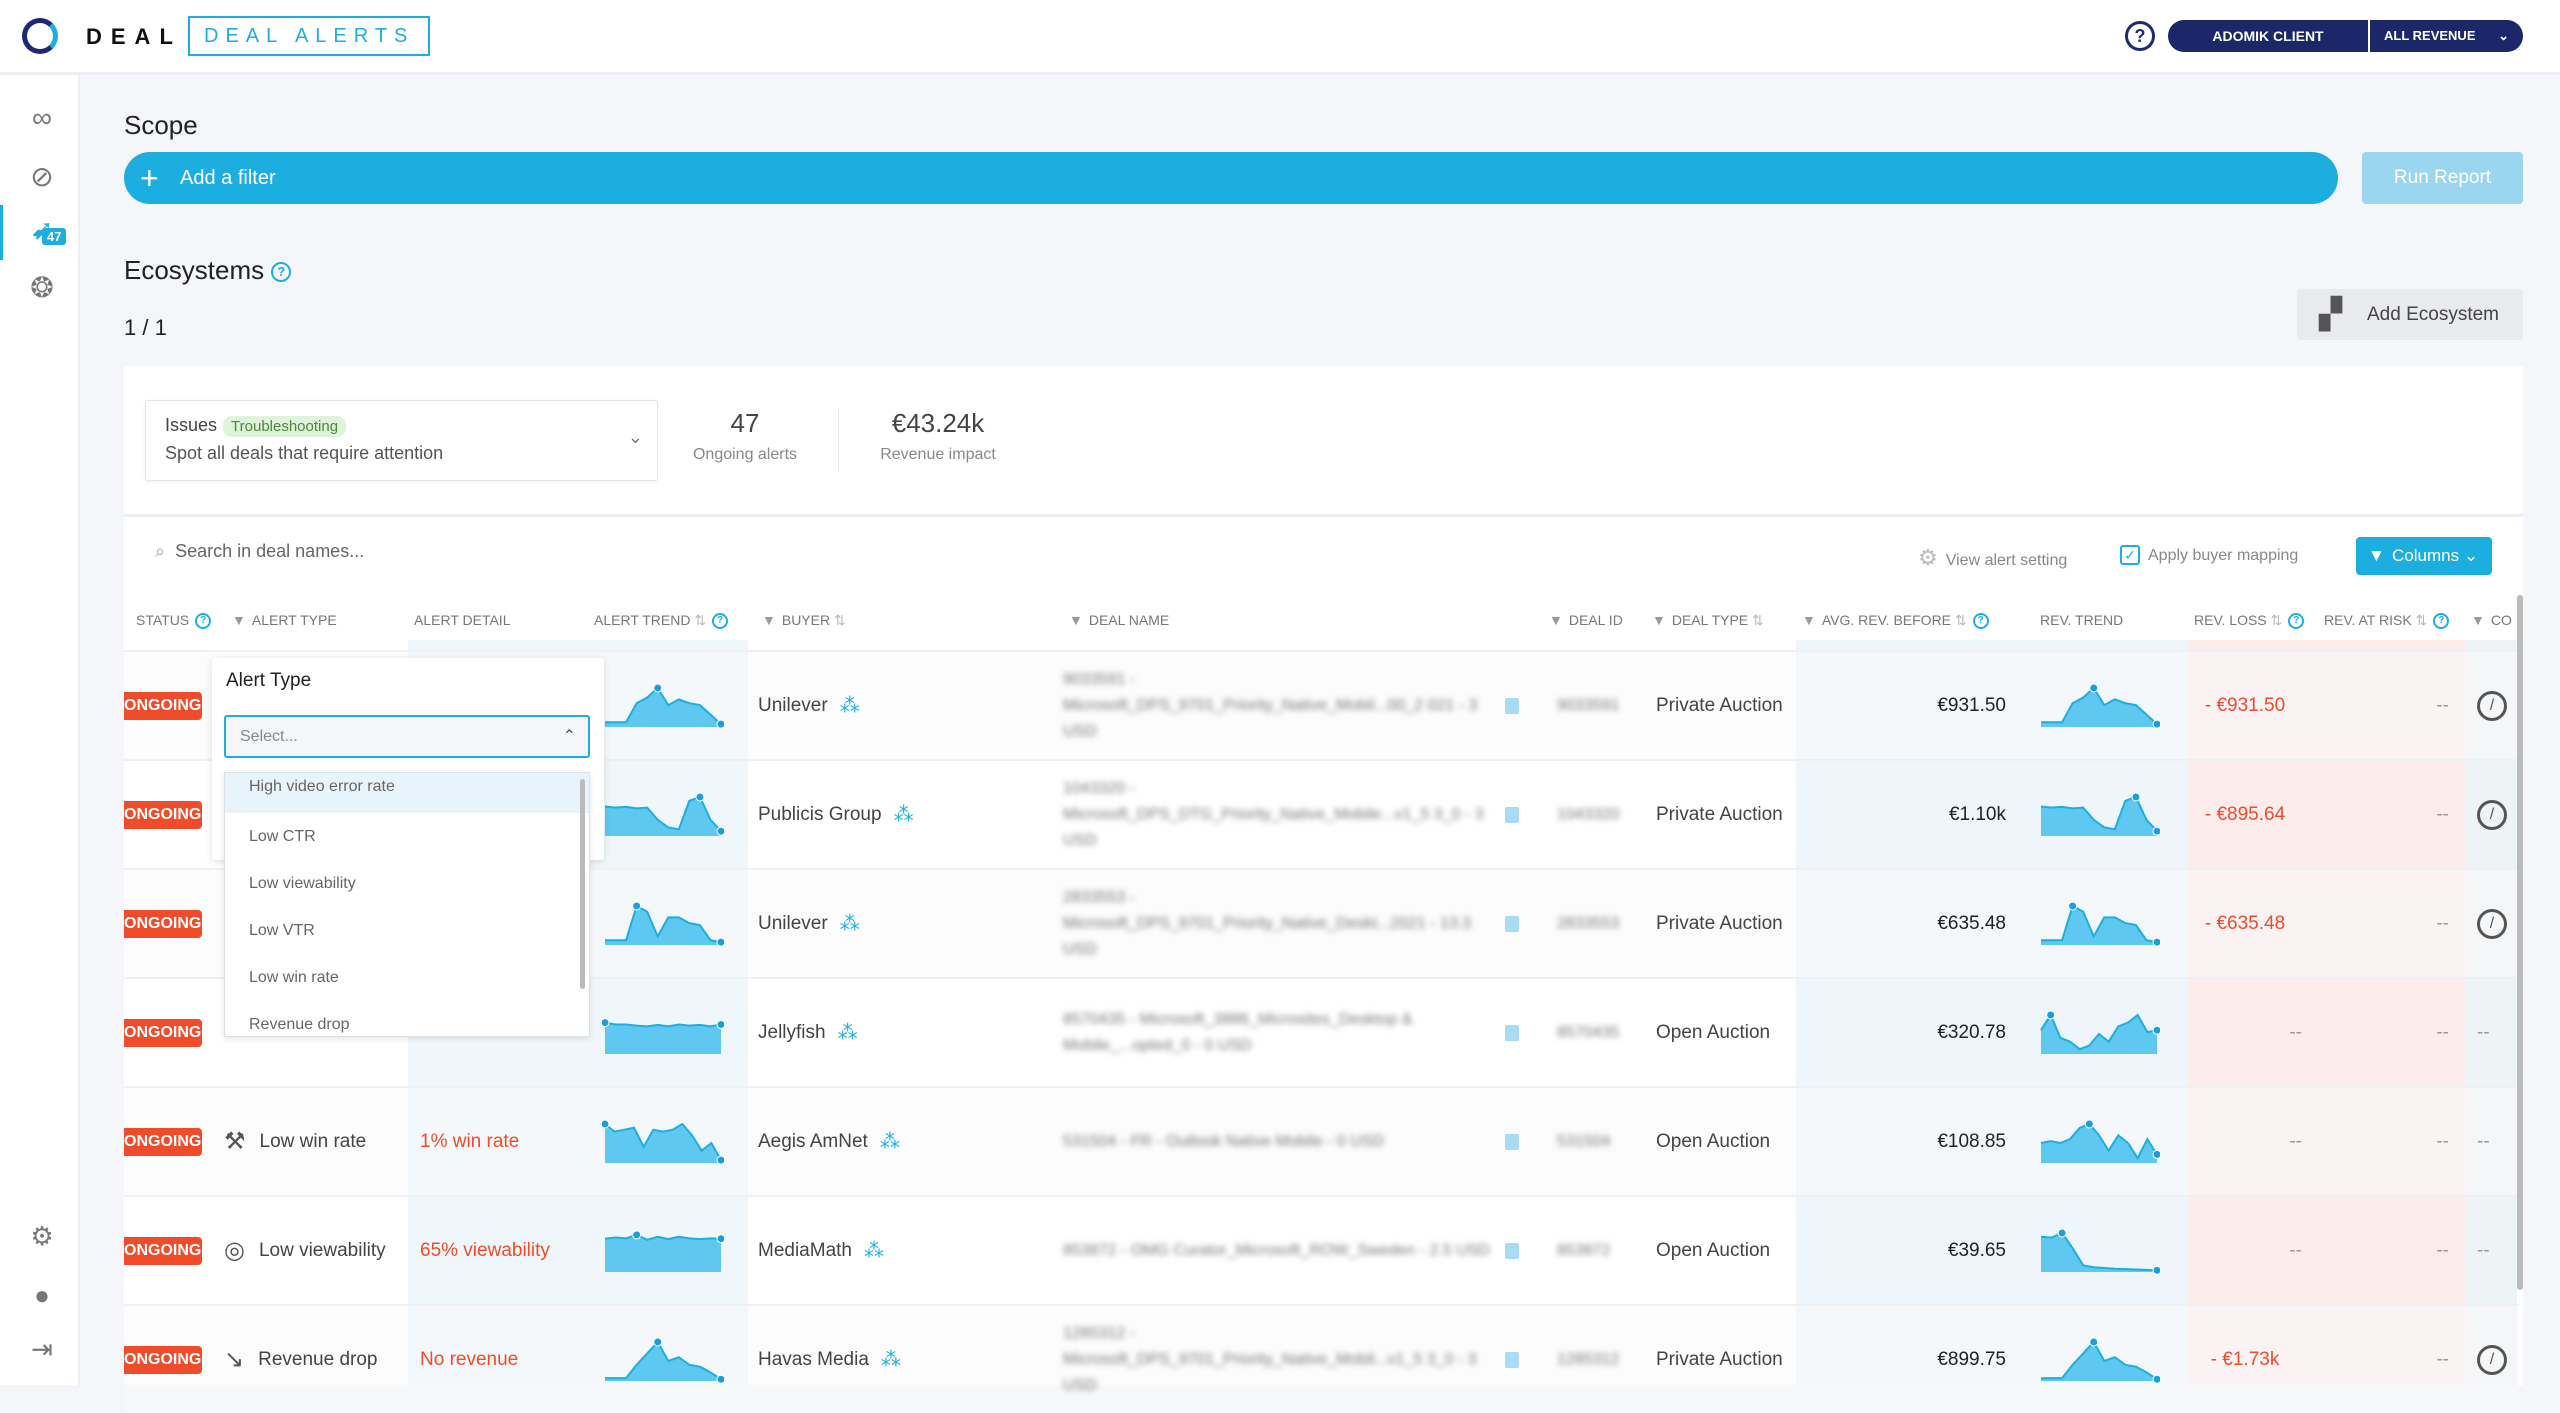 This screenshot has width=2560, height=1413. Describe the element at coordinates (1119, 620) in the screenshot. I see `column-header: ▼ DEAL NAME` at that location.